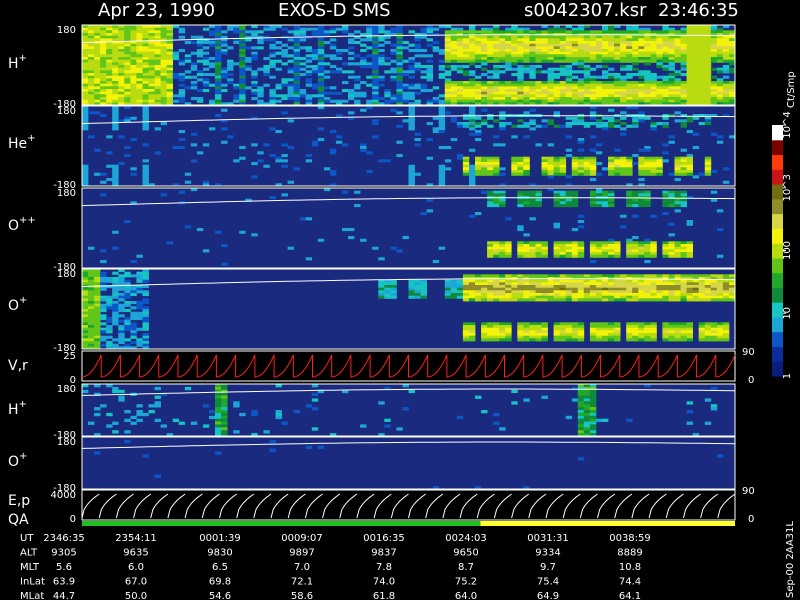  Describe the element at coordinates (791, 89) in the screenshot. I see `colorbar-unit: Ct/Smp` at that location.